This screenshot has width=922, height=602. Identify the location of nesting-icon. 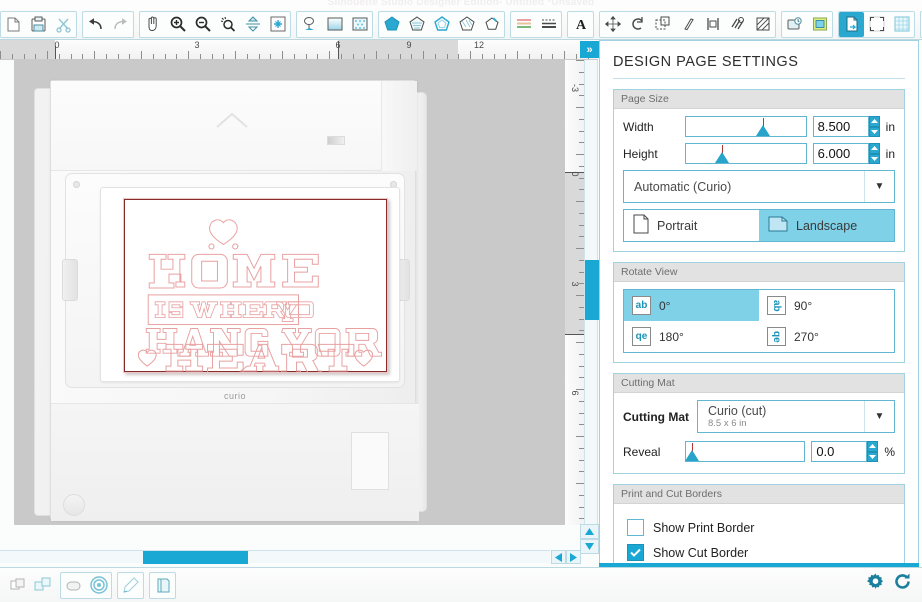
(762, 24).